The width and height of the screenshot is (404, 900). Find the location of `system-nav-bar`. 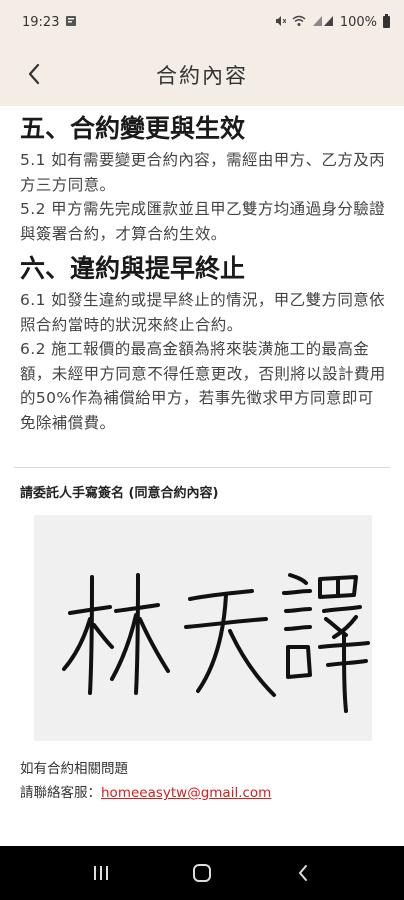

system-nav-bar is located at coordinates (202, 873).